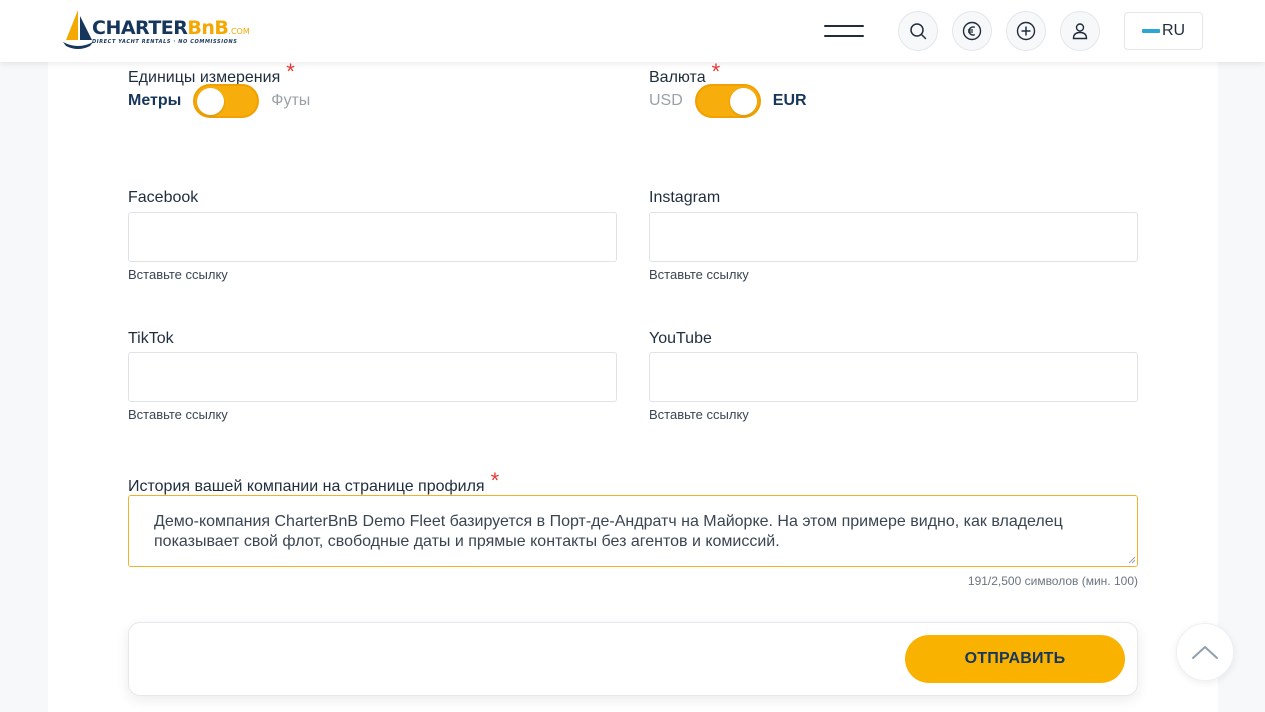 The width and height of the screenshot is (1265, 712). I want to click on facebook-label: Facebook, so click(163, 197).